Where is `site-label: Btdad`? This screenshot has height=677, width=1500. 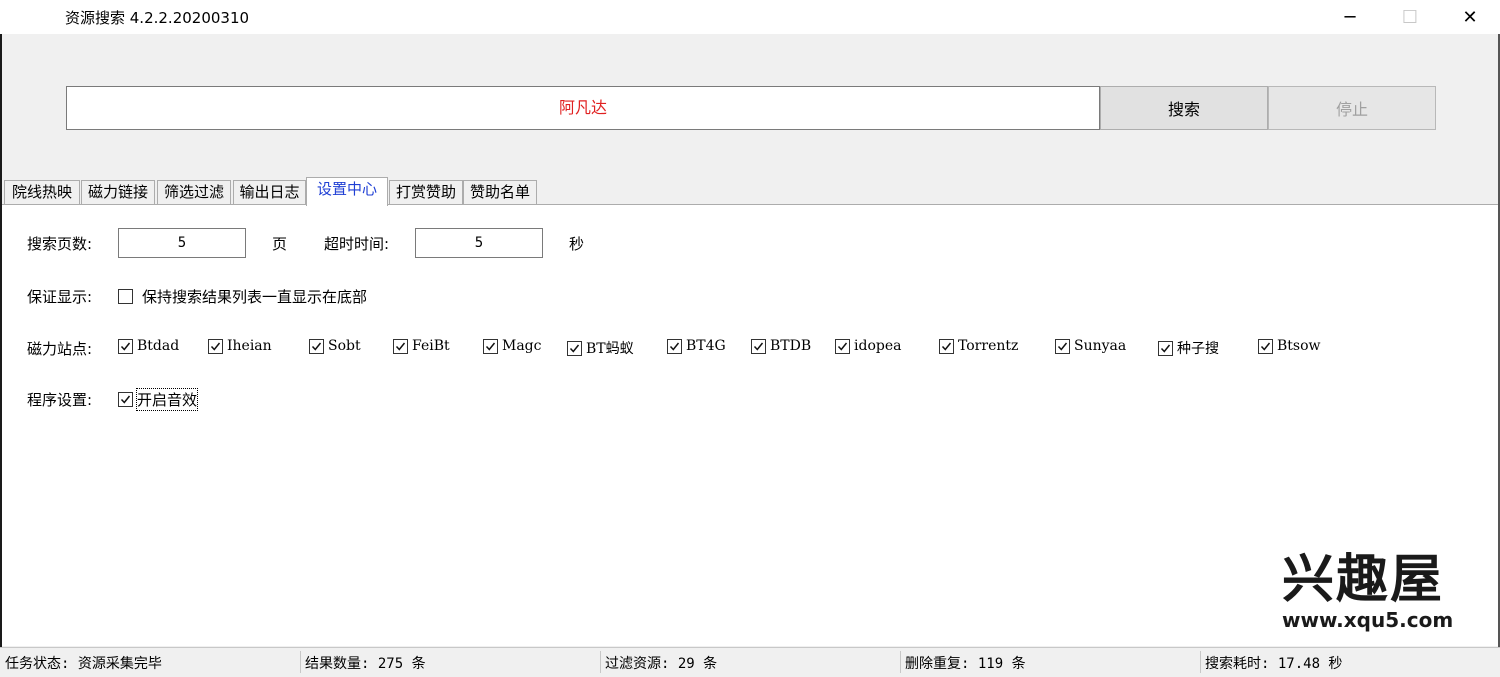
site-label: Btdad is located at coordinates (158, 346).